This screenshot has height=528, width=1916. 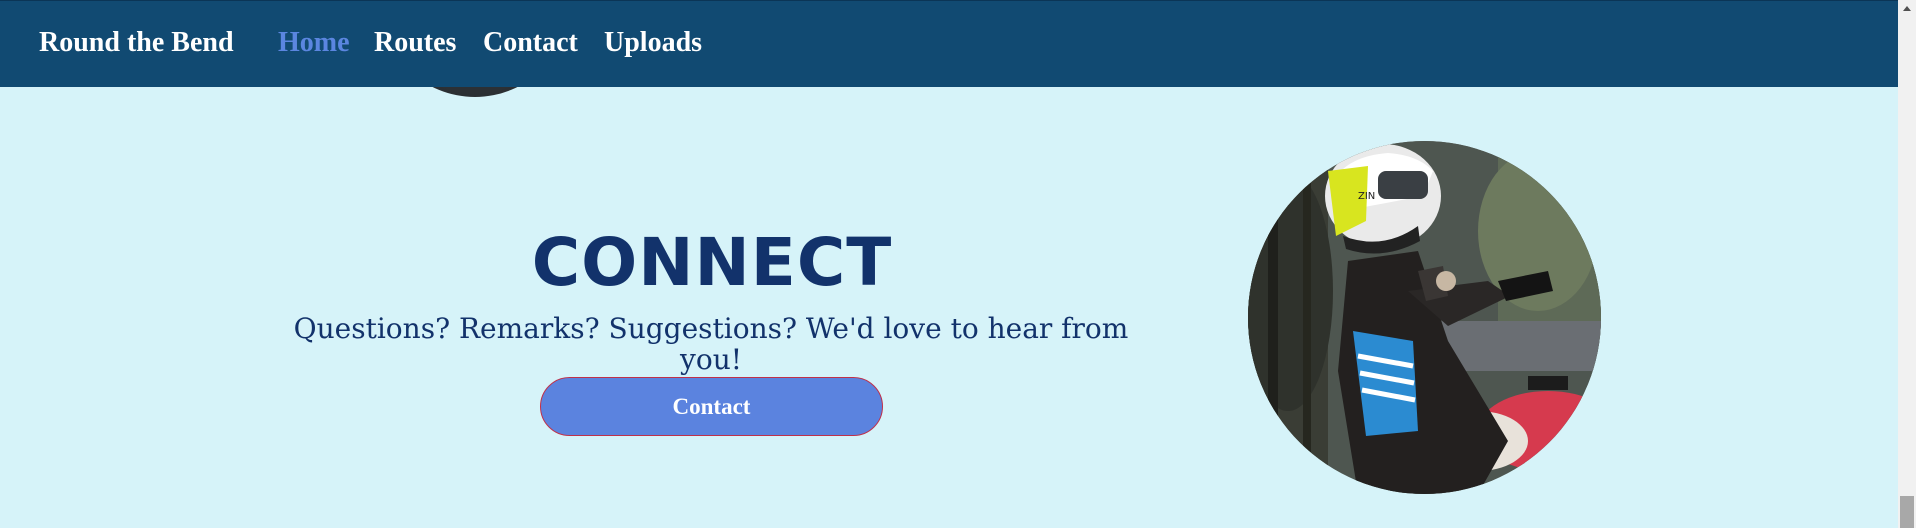 I want to click on chevron-up-icon, so click(x=1907, y=8).